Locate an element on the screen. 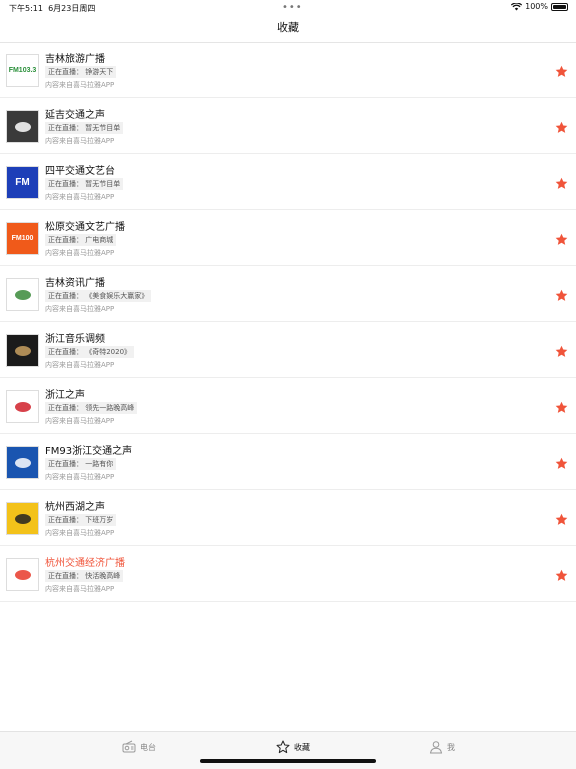 The width and height of the screenshot is (576, 769). station-logo-text: FM is located at coordinates (22, 182).